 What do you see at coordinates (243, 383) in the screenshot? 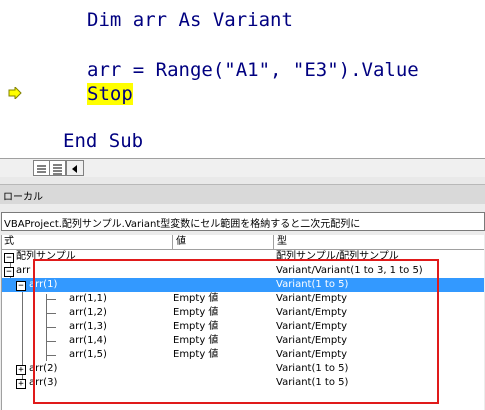
I see `local-row: + arr(3) Variant(1 to 5)` at bounding box center [243, 383].